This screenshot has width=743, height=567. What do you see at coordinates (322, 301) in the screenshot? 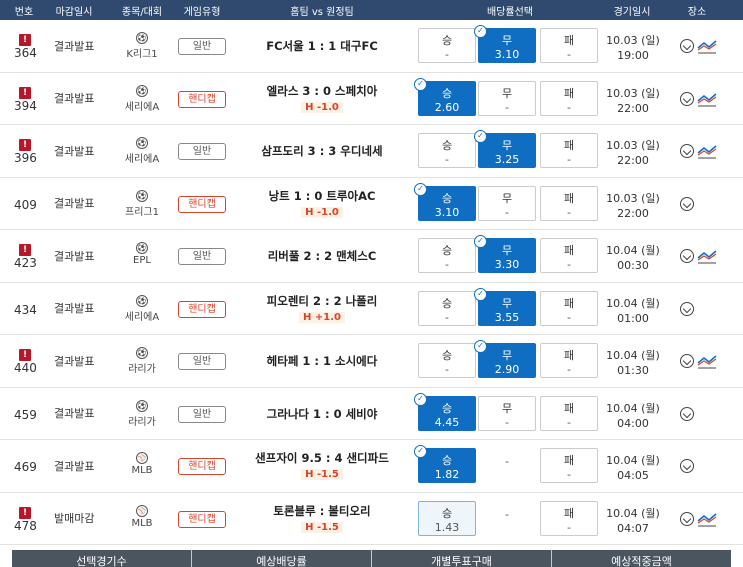
I see `match-teams: 피오렌티 2 : 2 나폴리` at bounding box center [322, 301].